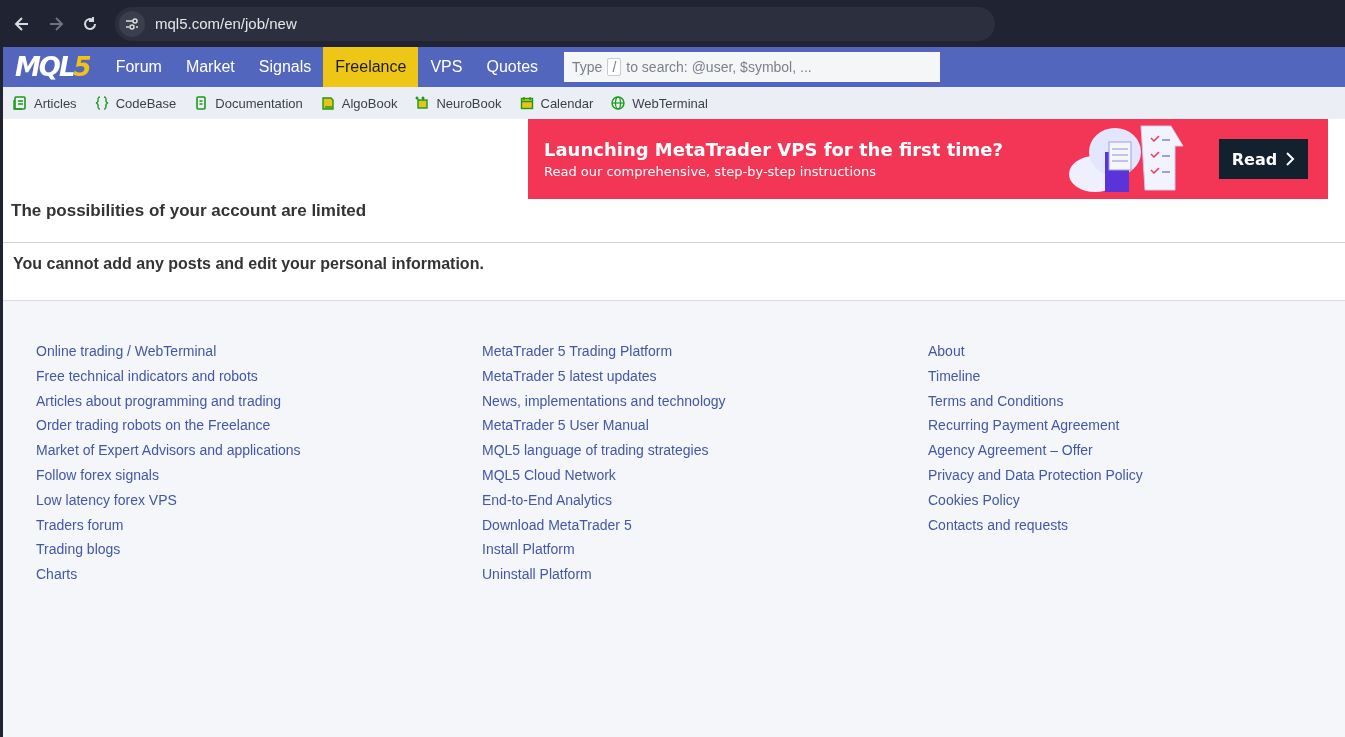  What do you see at coordinates (705, 351) in the screenshot?
I see `footer-link: MetaTrader 5 Trading Platform` at bounding box center [705, 351].